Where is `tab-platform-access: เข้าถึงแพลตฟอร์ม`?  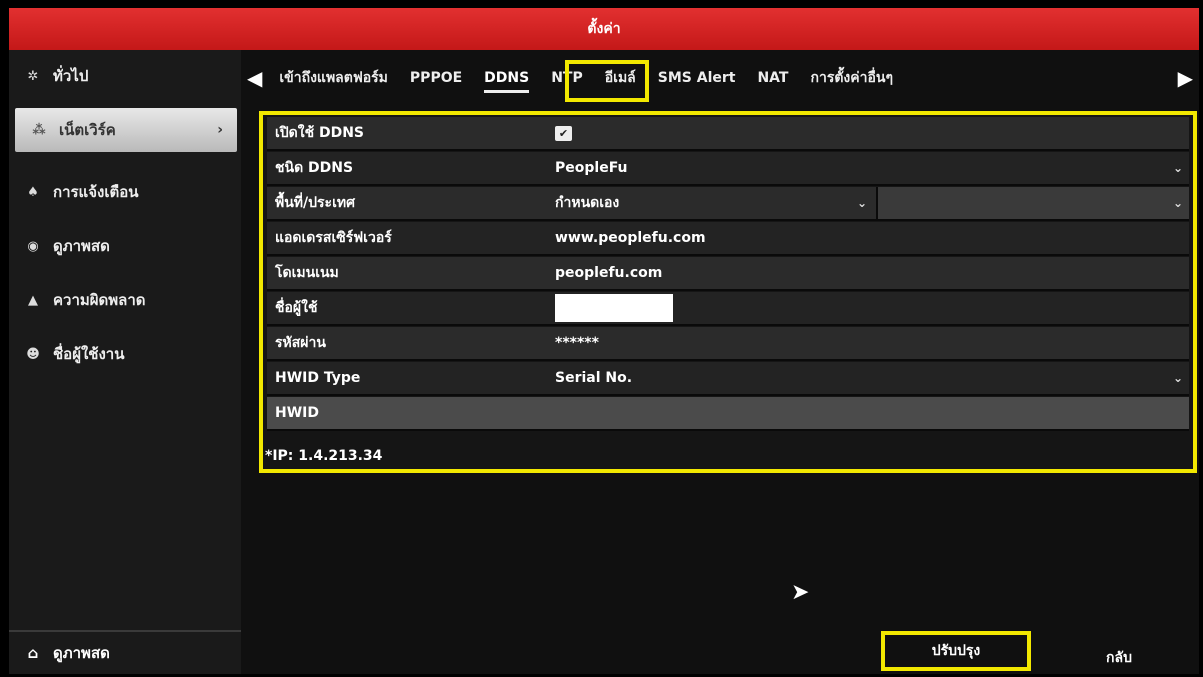
tab-platform-access: เข้าถึงแพลตฟอร์ม is located at coordinates (333, 78).